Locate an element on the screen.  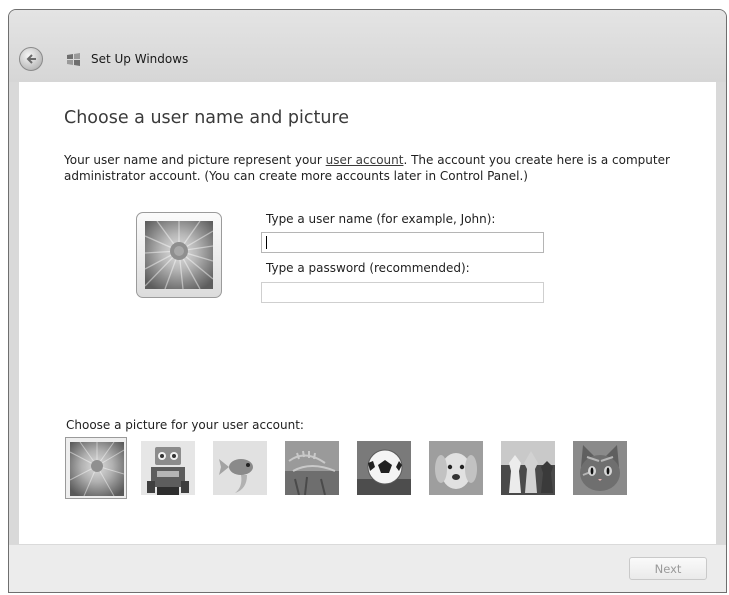
picture-chooser-label: Choose a picture for your user account: is located at coordinates (185, 425).